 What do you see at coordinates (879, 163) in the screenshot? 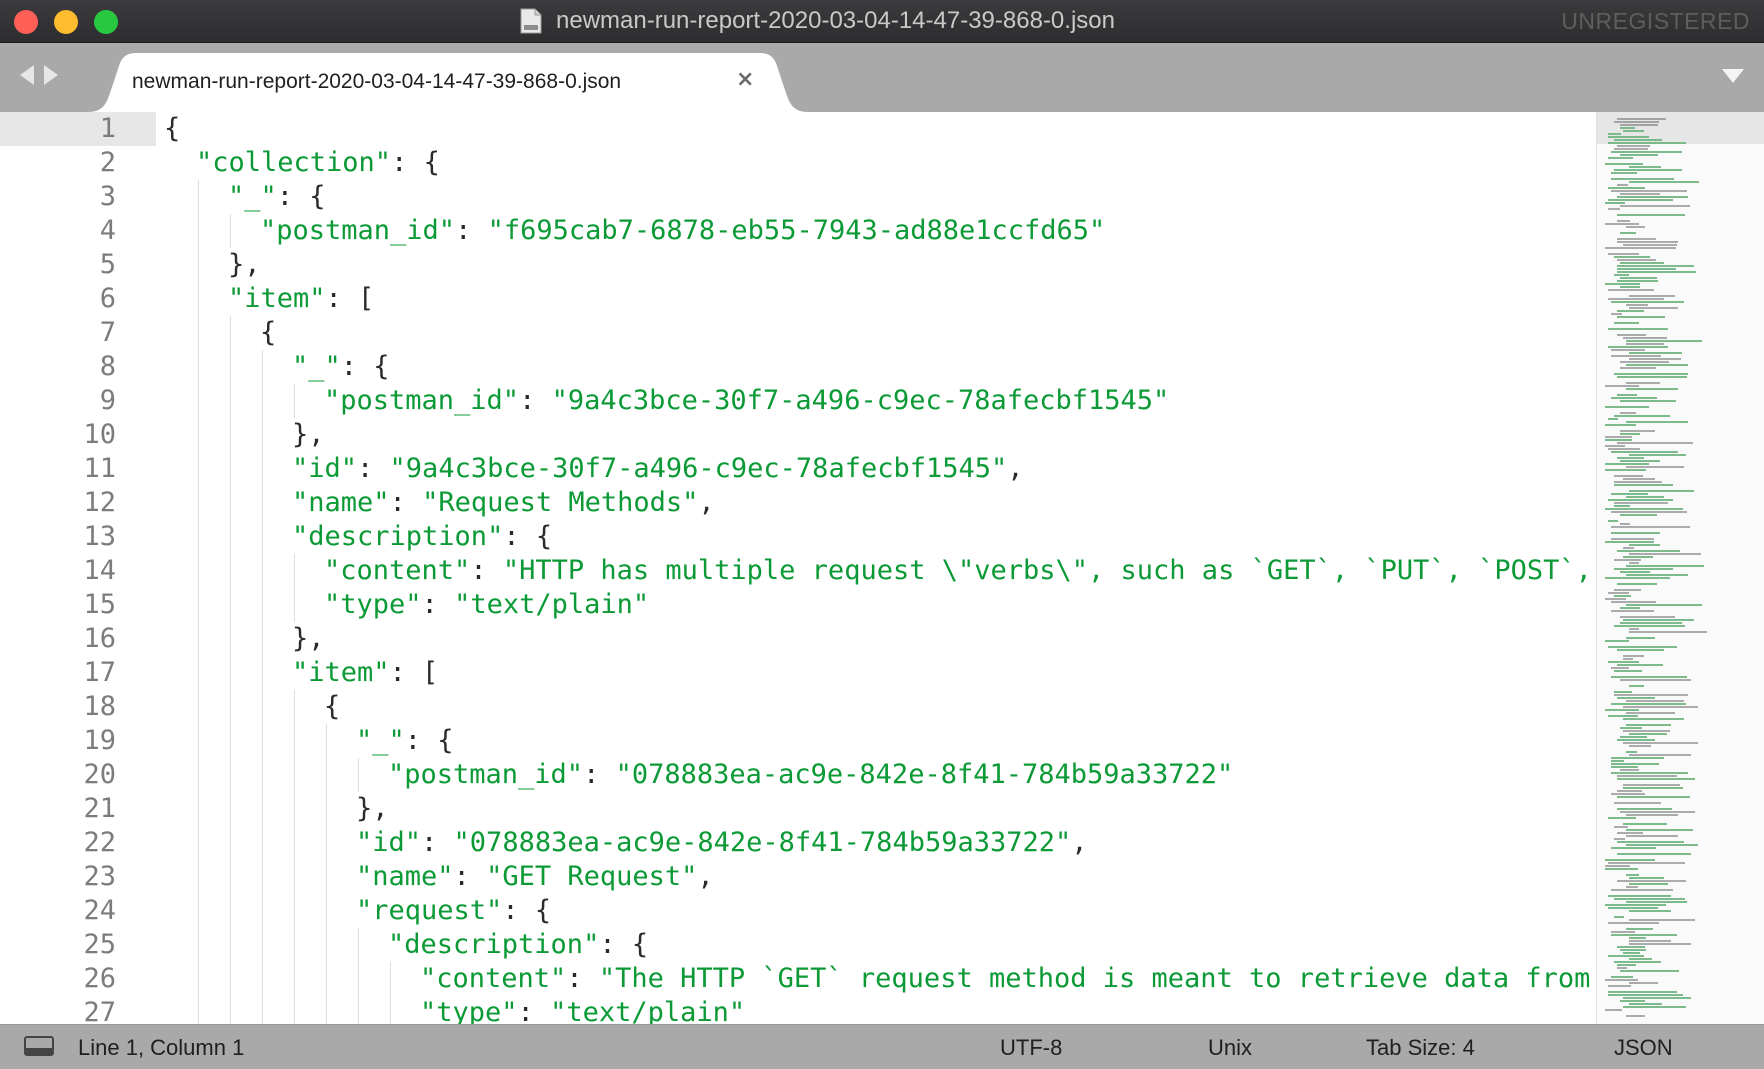
I see `code-line: "collection": {` at bounding box center [879, 163].